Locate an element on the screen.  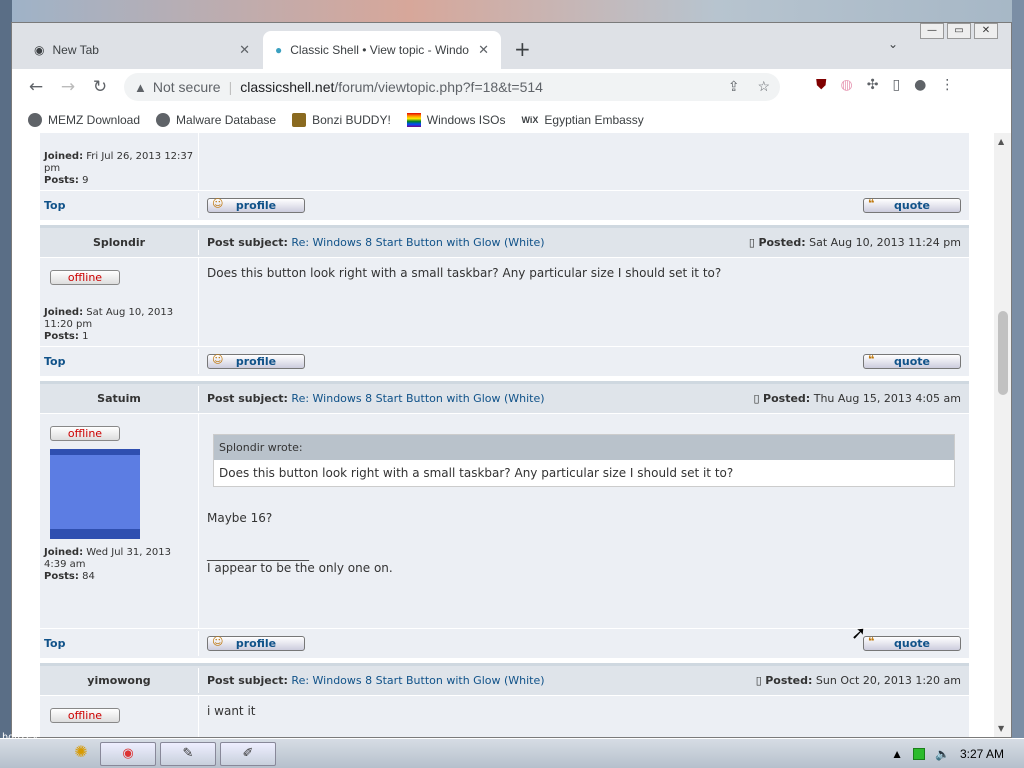
clock: 3:27 AM is located at coordinates (982, 754).